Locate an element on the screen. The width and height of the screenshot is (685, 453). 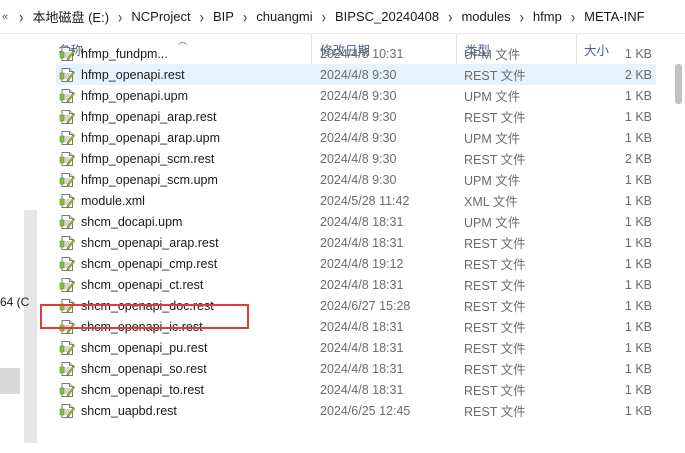
file-name: hfmp_openapi_arap.upm is located at coordinates (150, 137).